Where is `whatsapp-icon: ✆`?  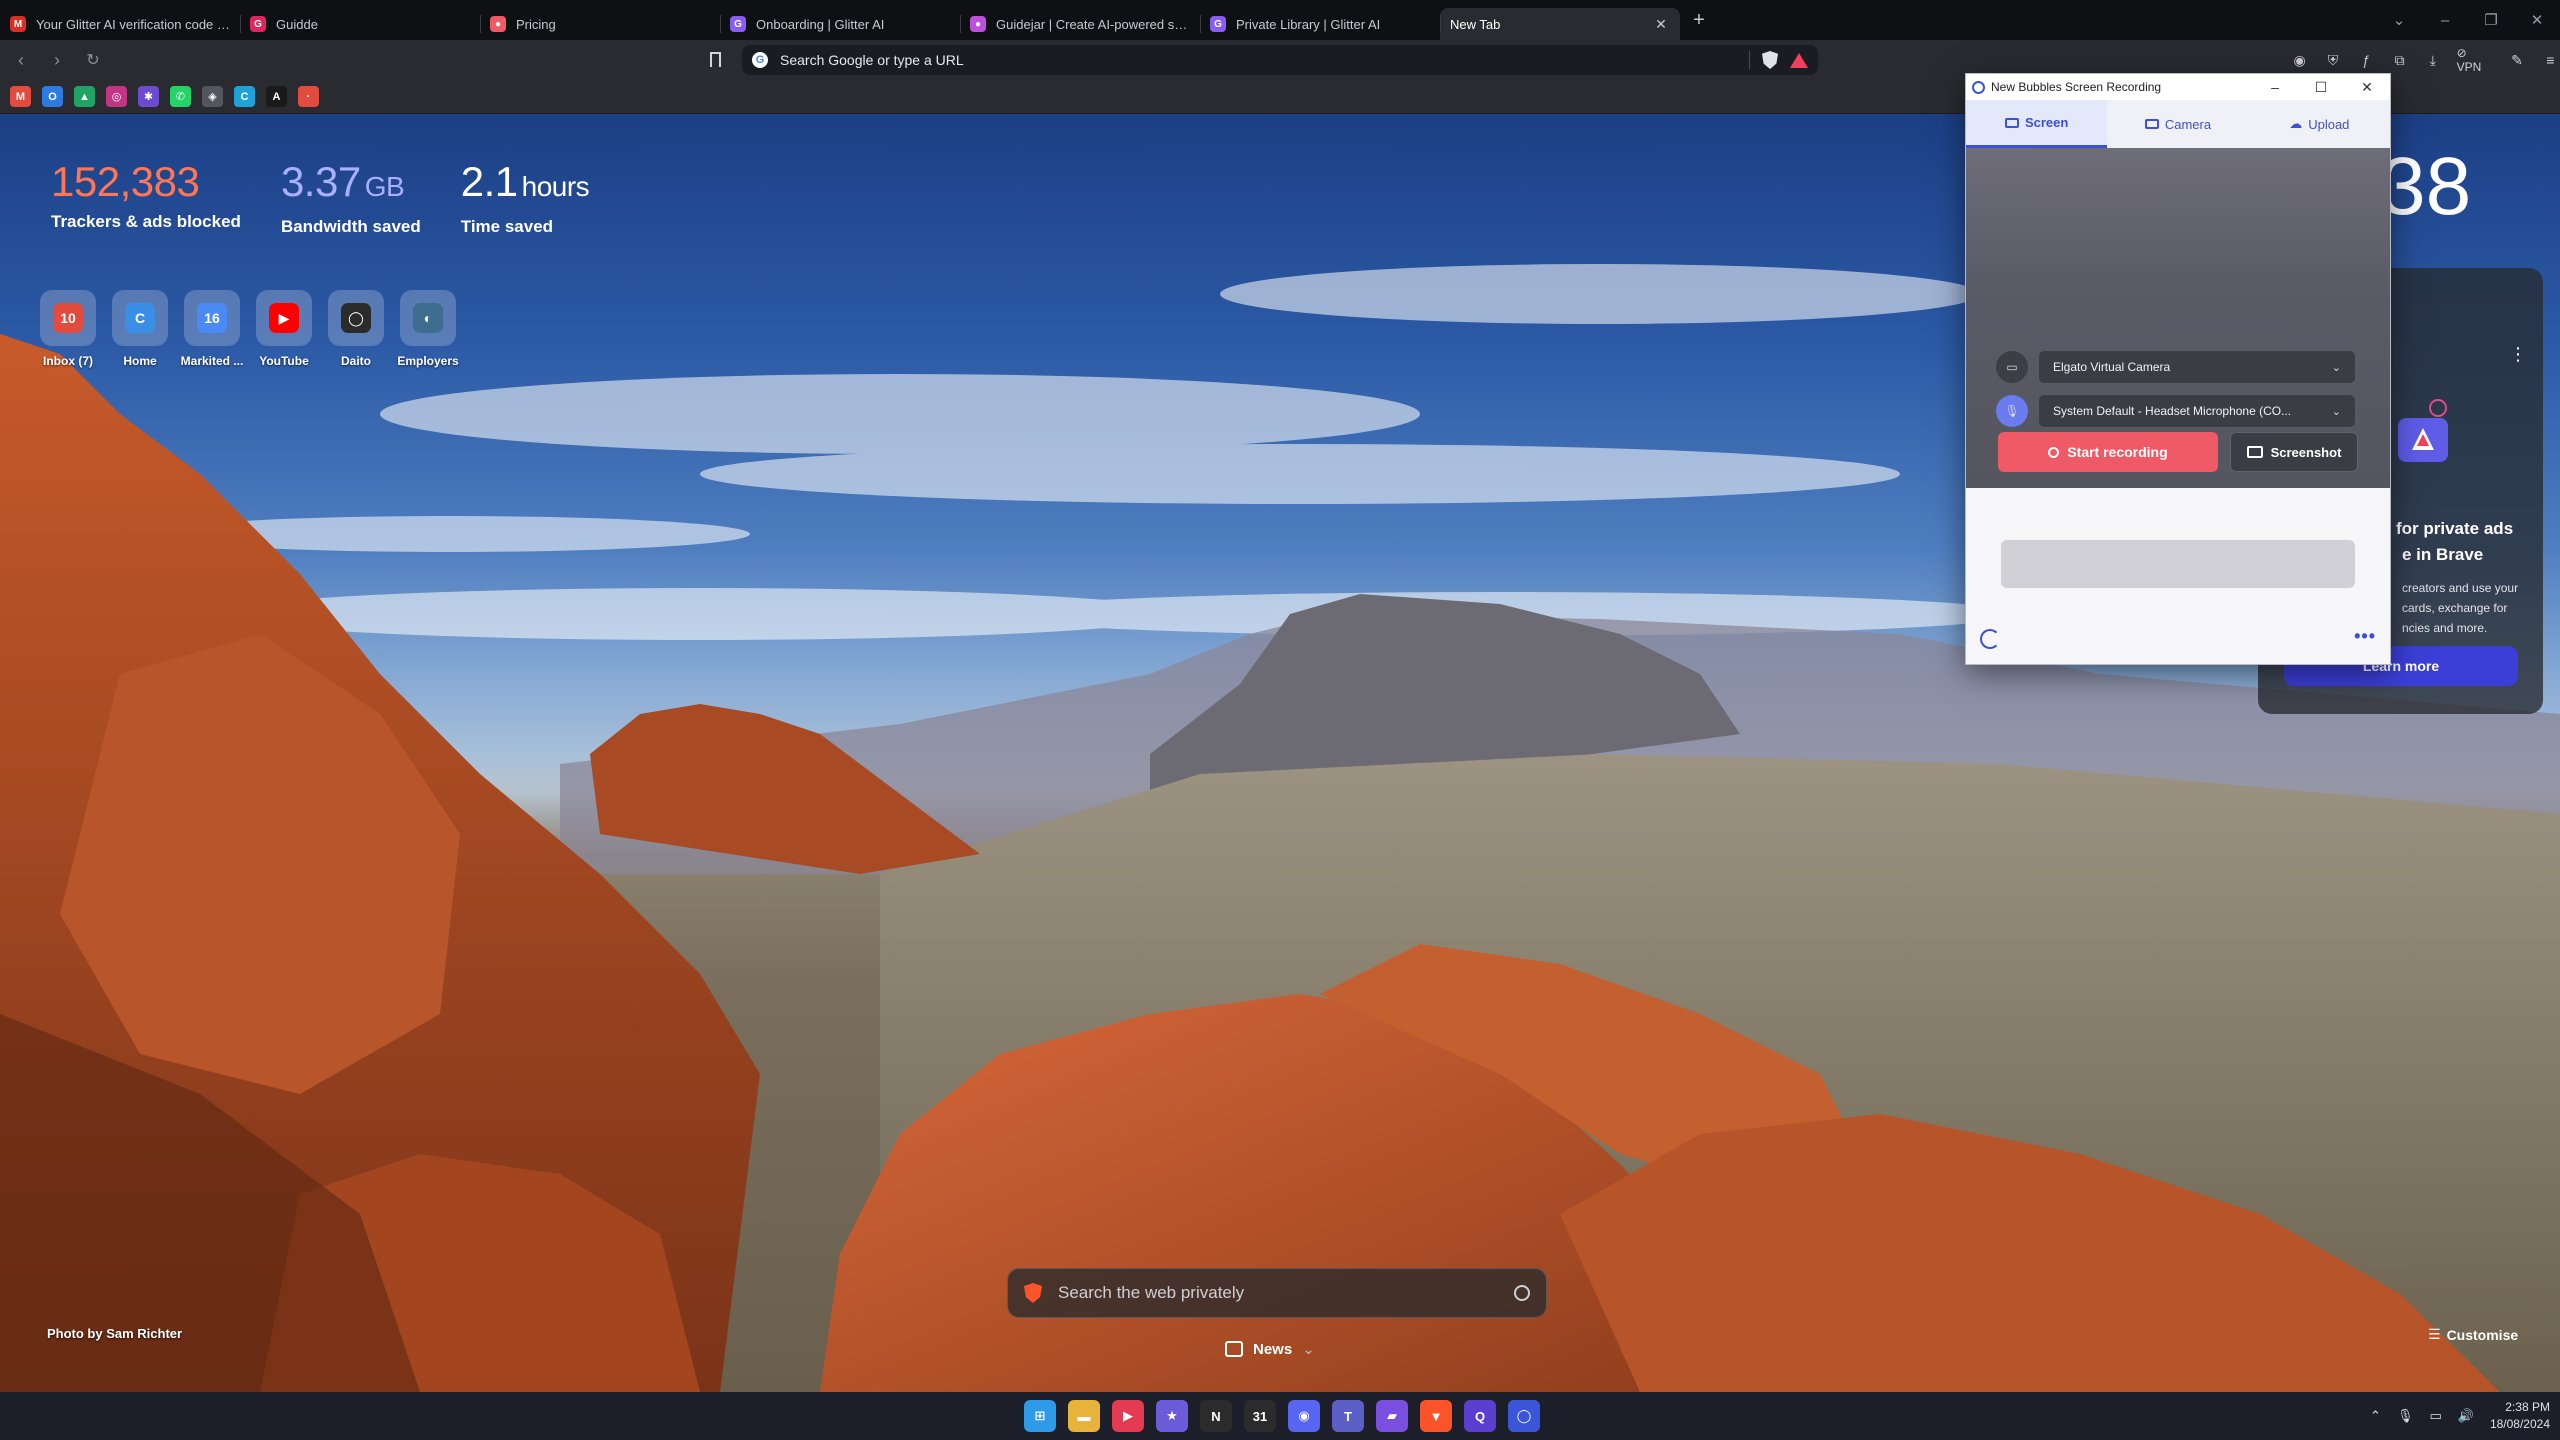 whatsapp-icon: ✆ is located at coordinates (180, 96).